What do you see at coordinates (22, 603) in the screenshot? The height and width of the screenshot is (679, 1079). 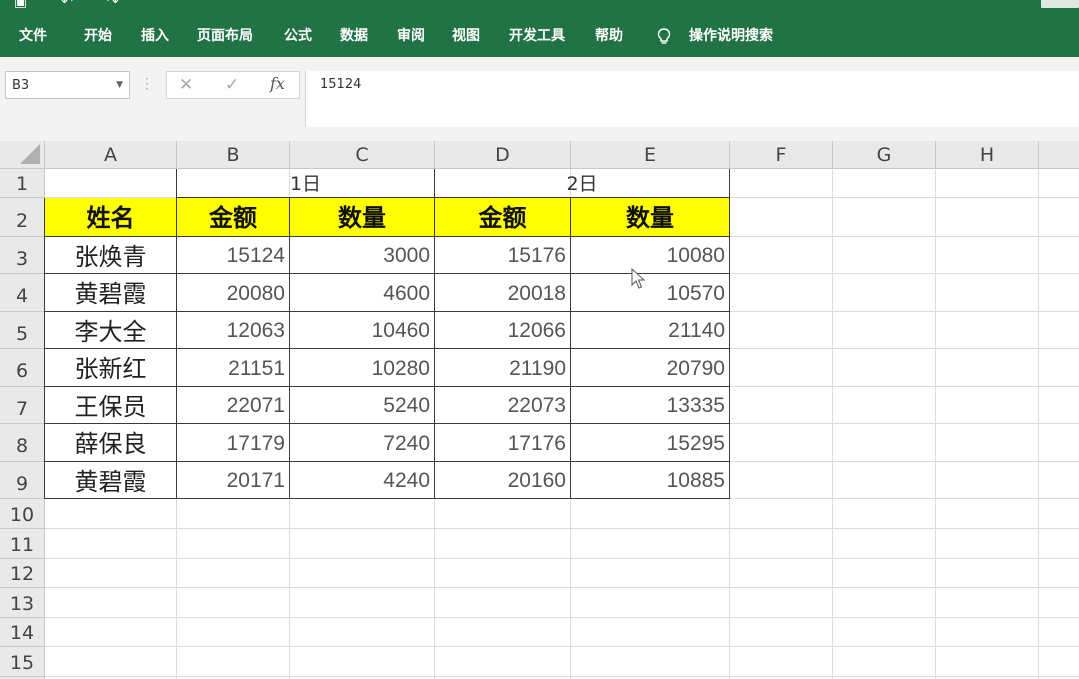 I see `row-header-13: 13` at bounding box center [22, 603].